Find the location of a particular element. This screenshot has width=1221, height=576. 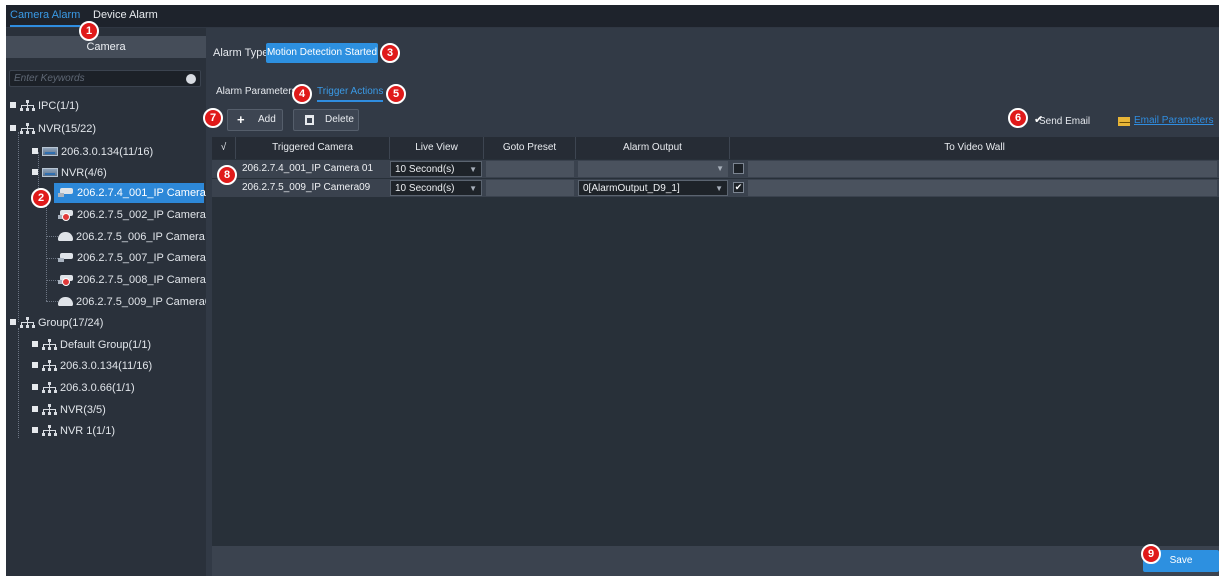

tree-node-label: Default Group(1/1) is located at coordinates (106, 345).